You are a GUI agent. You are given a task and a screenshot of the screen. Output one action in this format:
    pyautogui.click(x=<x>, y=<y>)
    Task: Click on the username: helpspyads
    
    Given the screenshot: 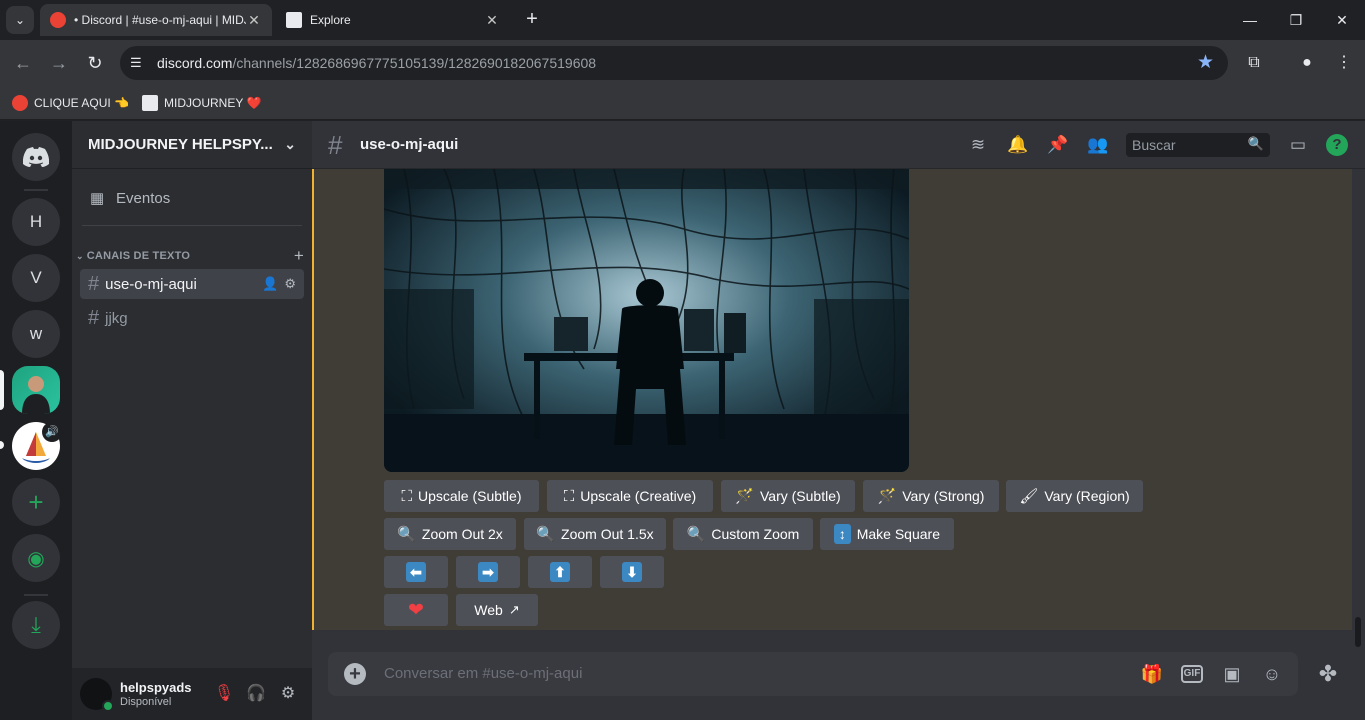 What is the action you would take?
    pyautogui.click(x=156, y=687)
    